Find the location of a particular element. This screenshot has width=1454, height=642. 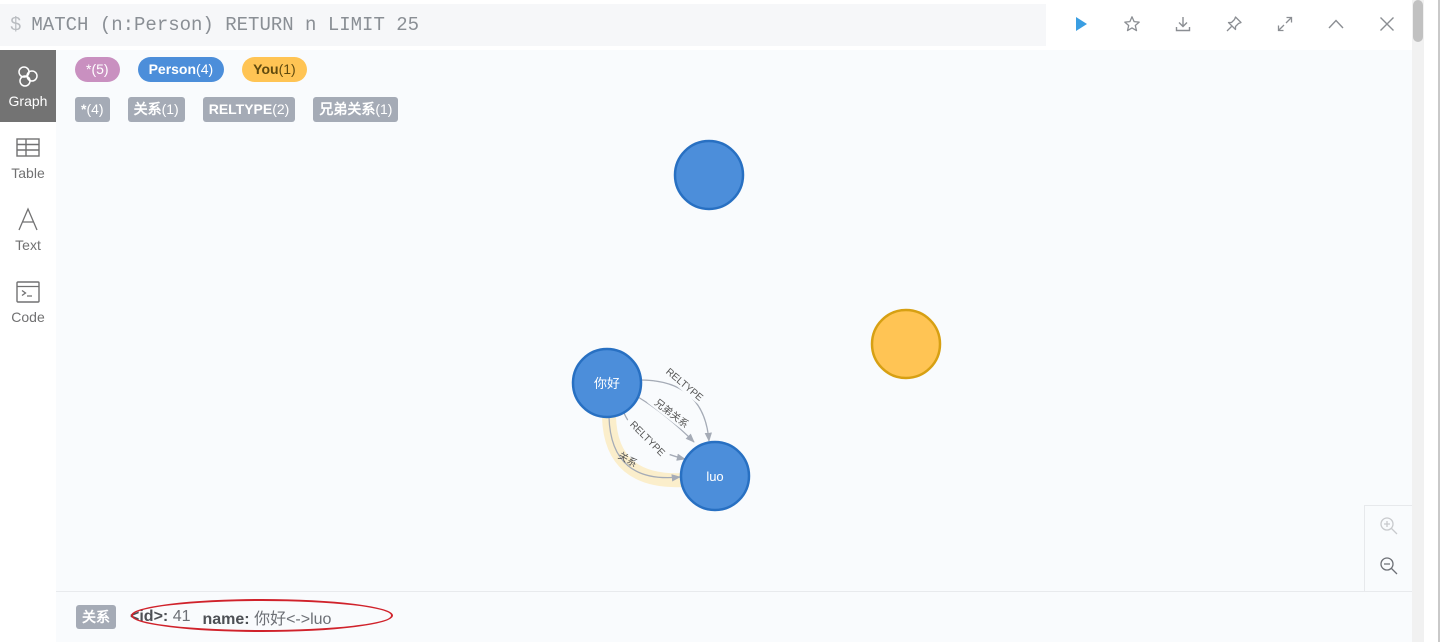

inspector-status-bar: 关系 <id>: 41 name: 你好<->luo is located at coordinates (734, 616).